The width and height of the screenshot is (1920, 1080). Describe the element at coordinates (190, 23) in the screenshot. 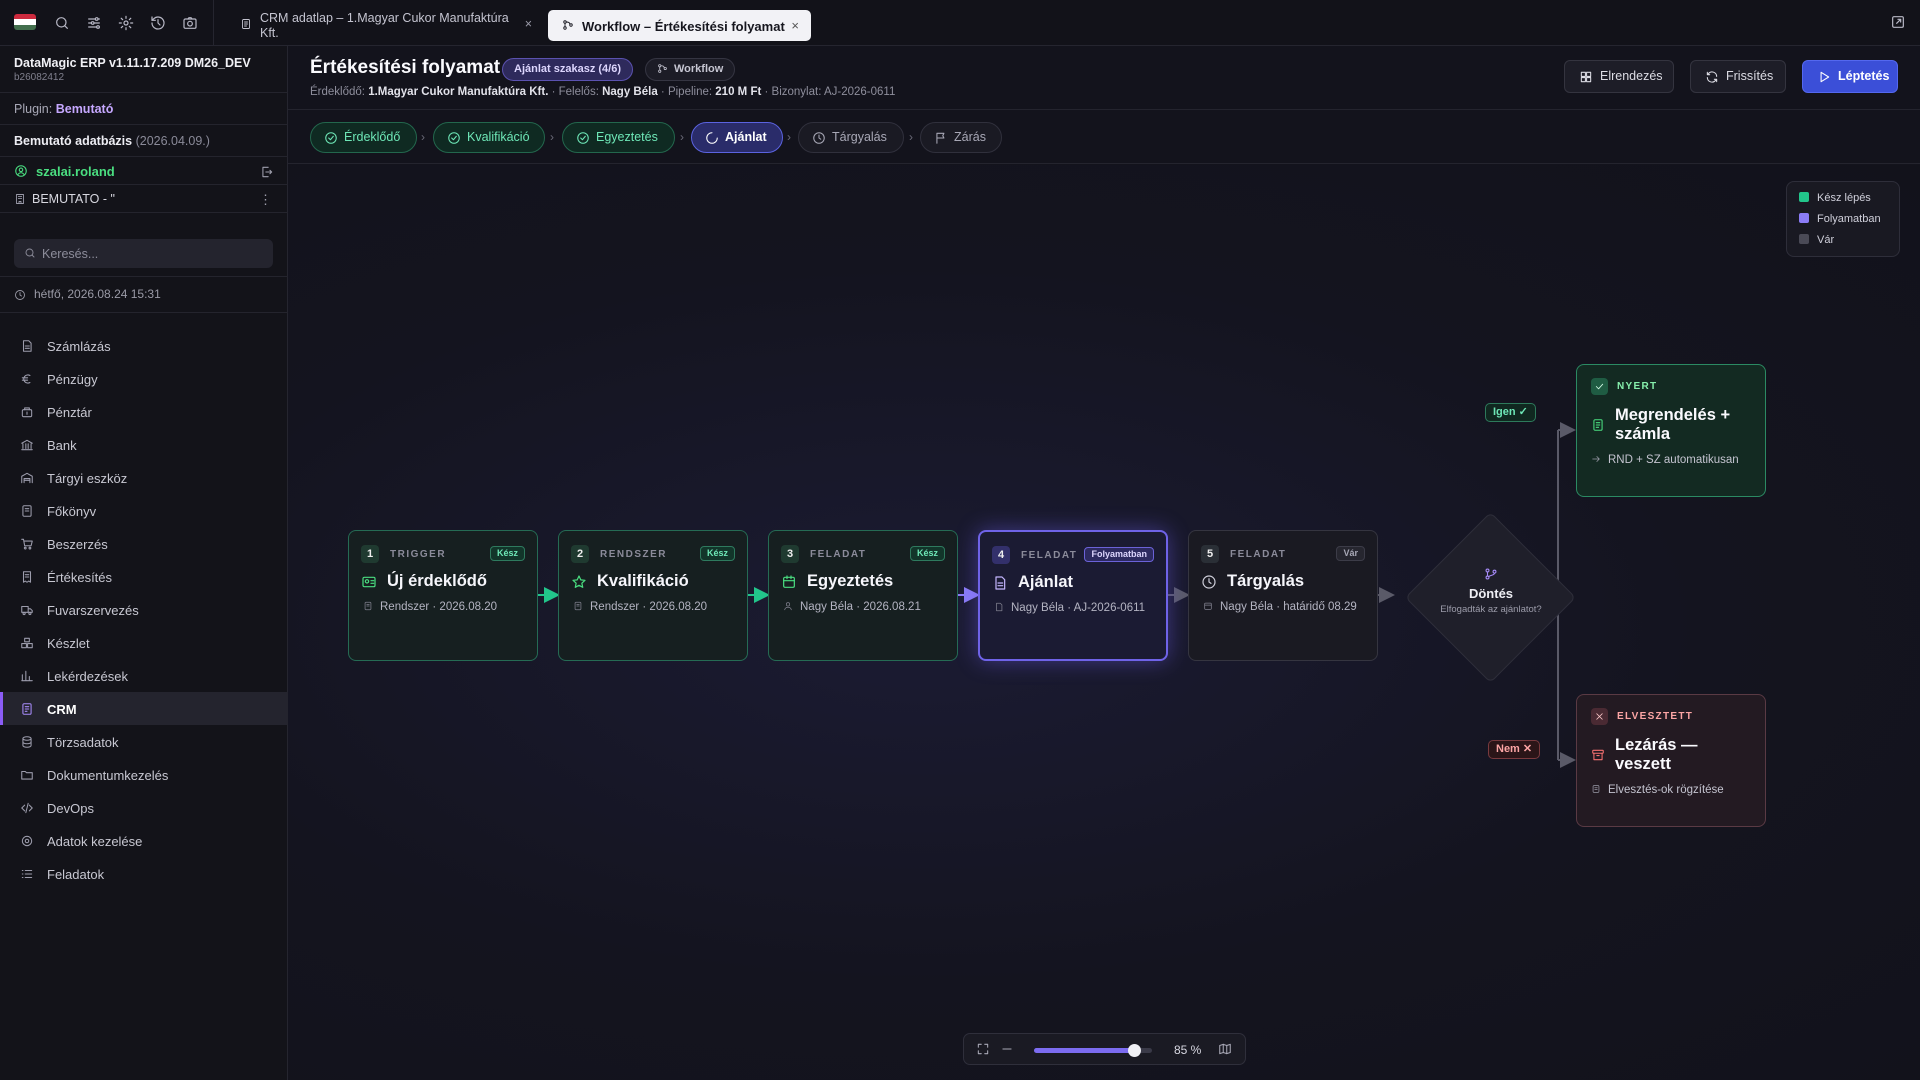

I see `camera-icon` at that location.